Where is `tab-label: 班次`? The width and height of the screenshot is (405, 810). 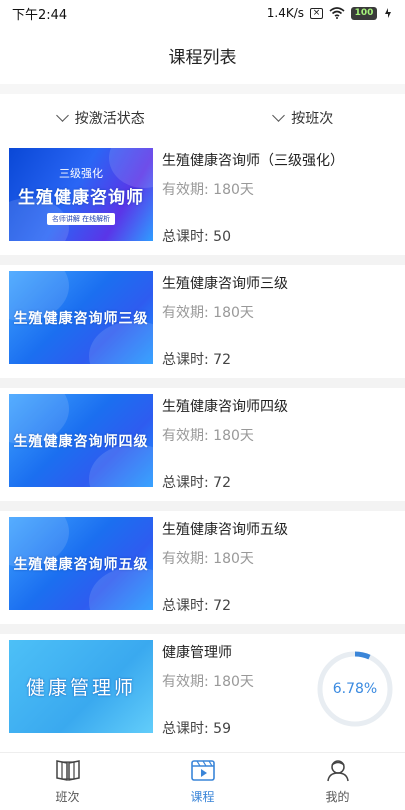
tab-label: 班次 is located at coordinates (67, 797).